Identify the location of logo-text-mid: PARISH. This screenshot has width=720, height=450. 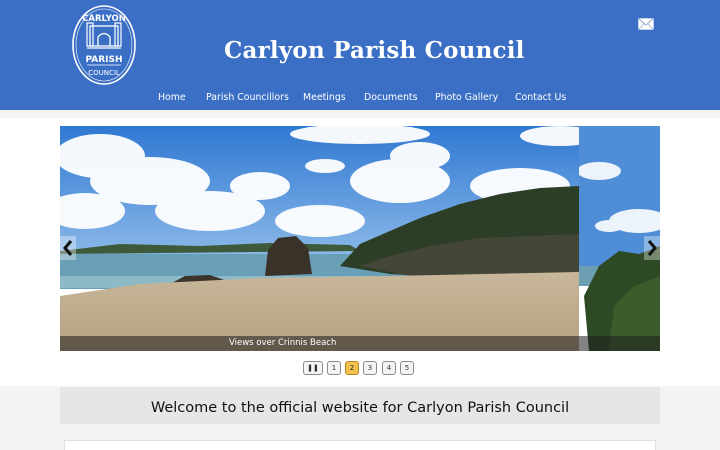
(103, 60).